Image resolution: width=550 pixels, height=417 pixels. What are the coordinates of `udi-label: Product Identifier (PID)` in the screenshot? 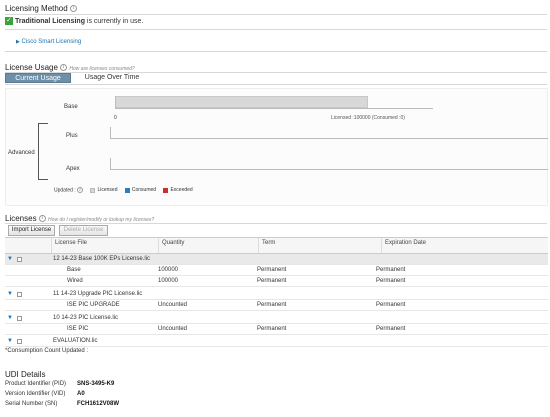 It's located at (36, 384).